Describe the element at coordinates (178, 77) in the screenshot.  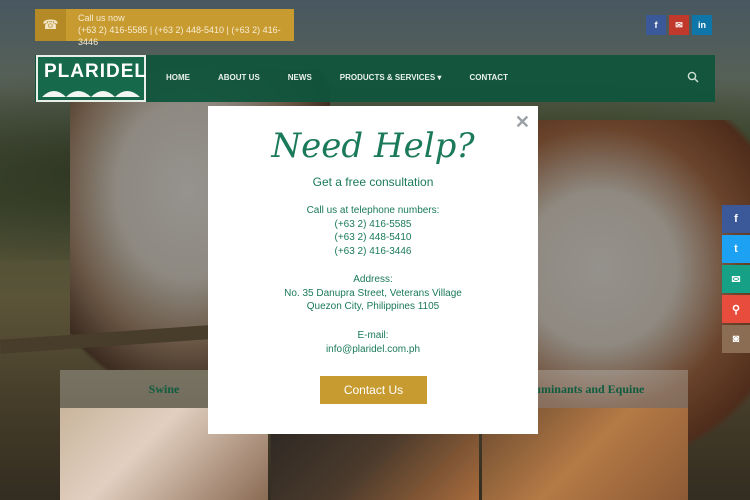
I see `nav-home: HOME` at that location.